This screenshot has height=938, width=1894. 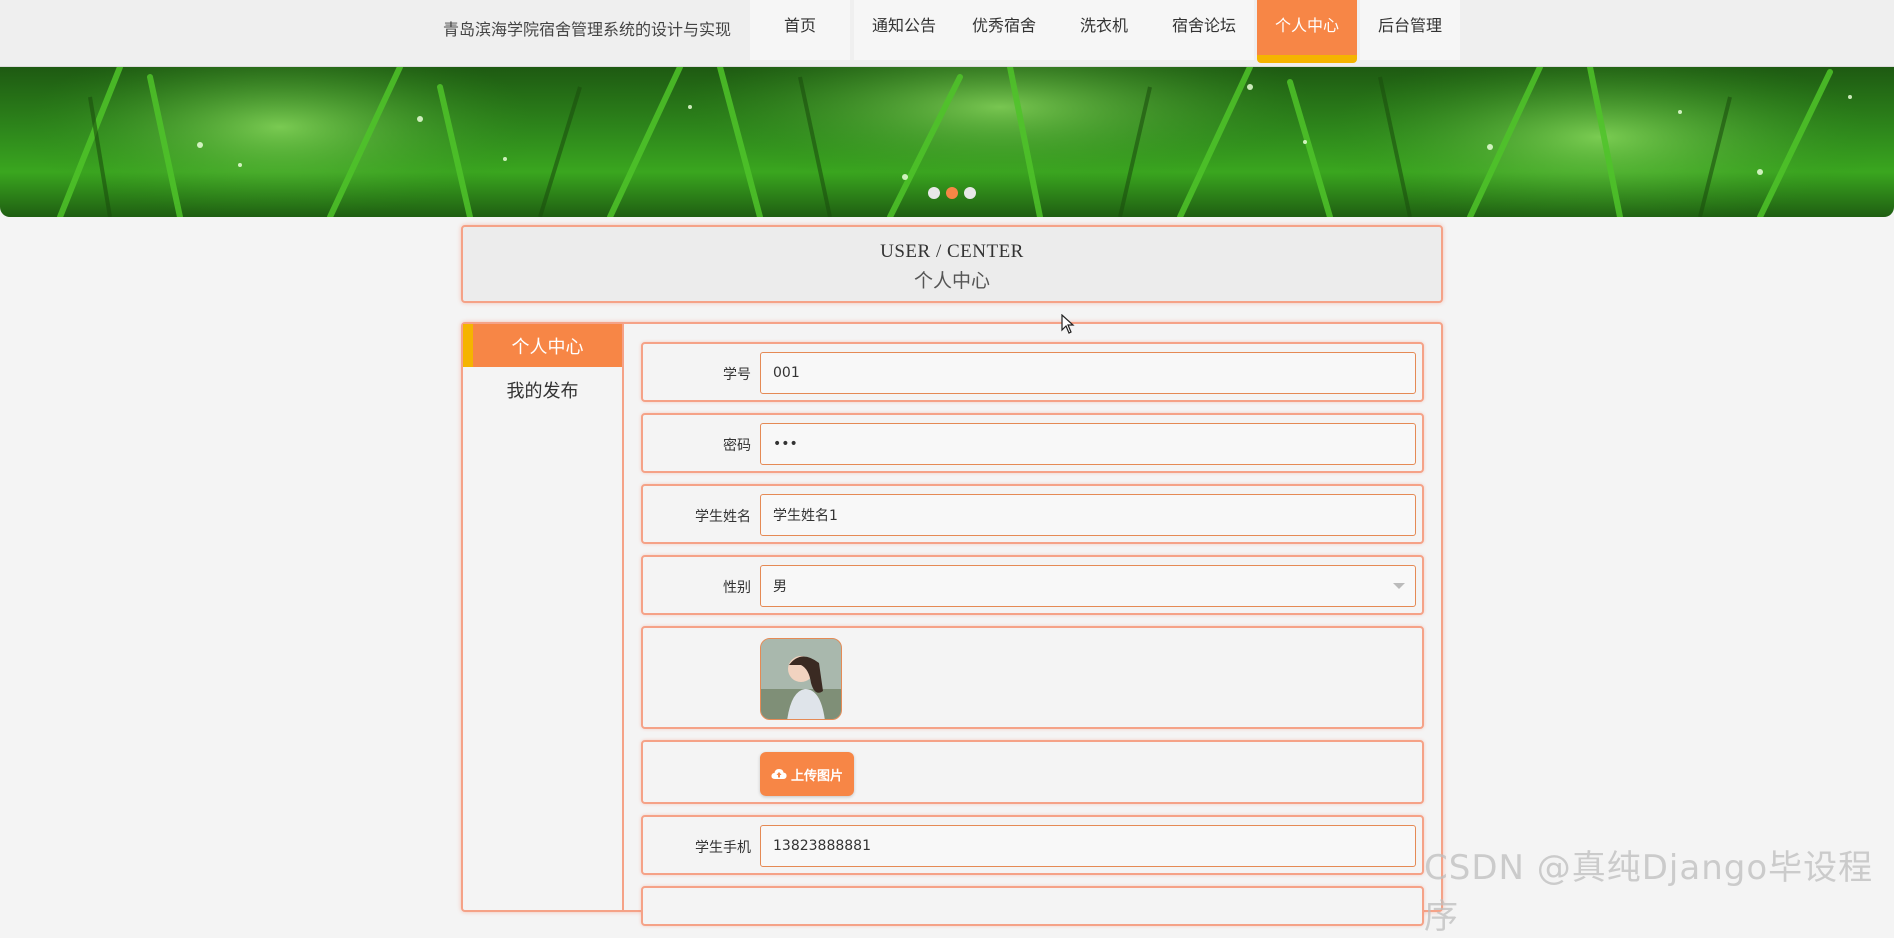 I want to click on avatar-photo, so click(x=801, y=679).